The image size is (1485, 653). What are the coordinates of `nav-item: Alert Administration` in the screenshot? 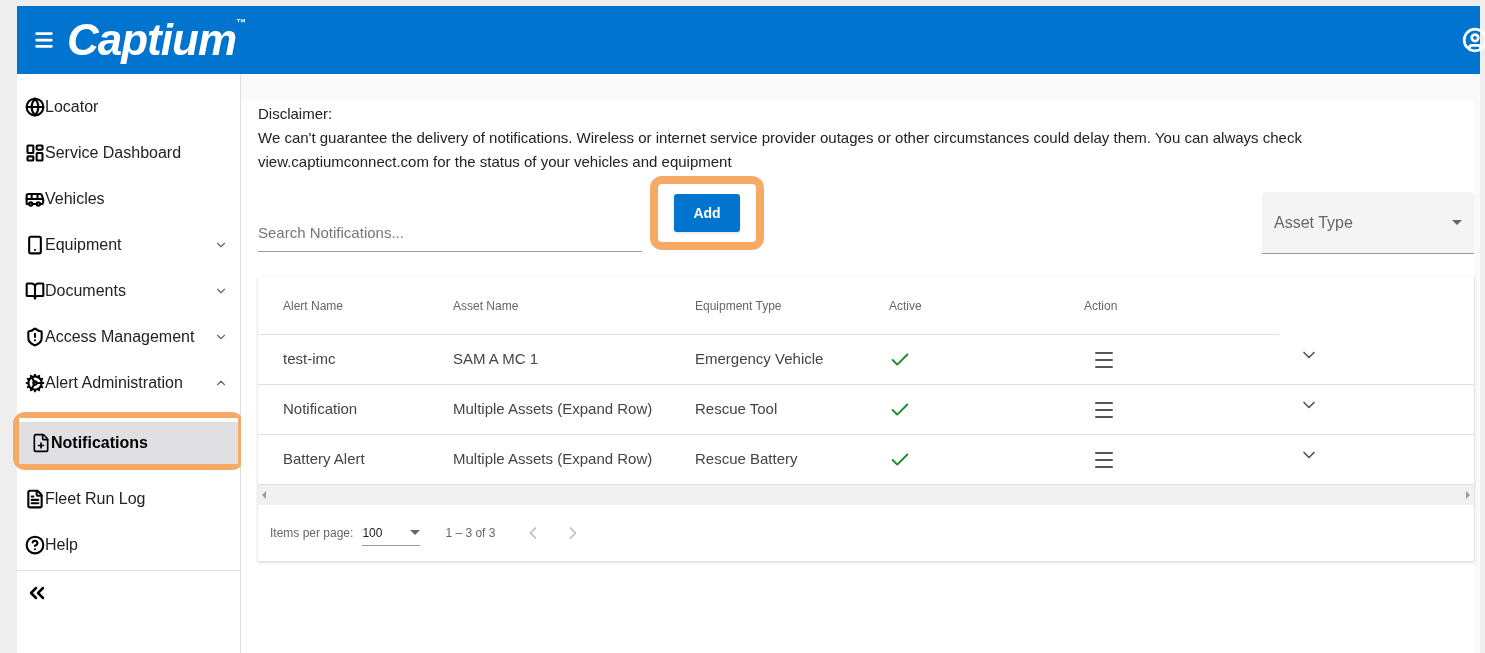 It's located at (128, 383).